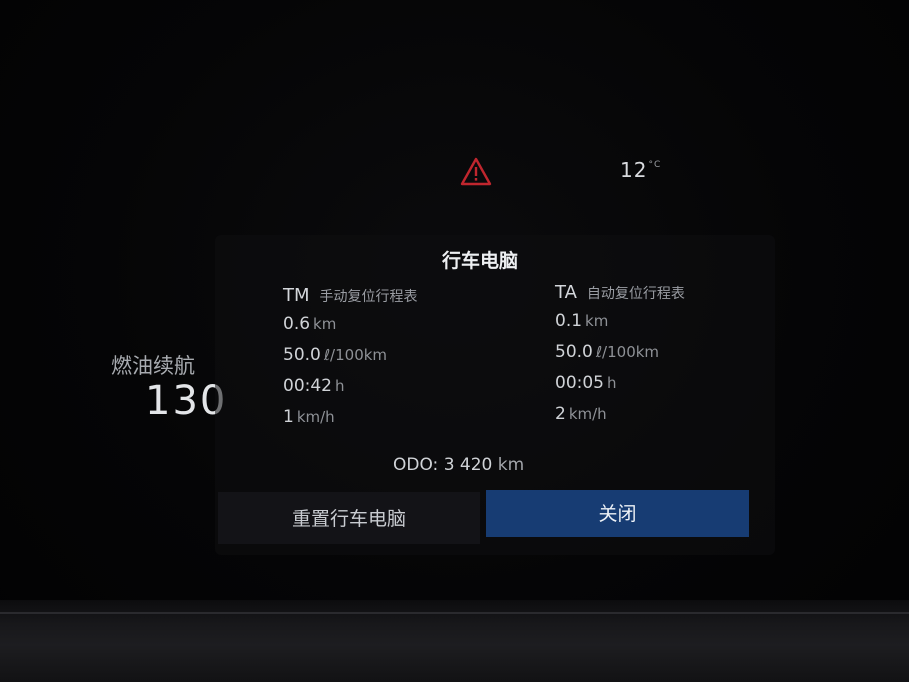 This screenshot has height=682, width=909. I want to click on outside-temperature: 12°C, so click(640, 170).